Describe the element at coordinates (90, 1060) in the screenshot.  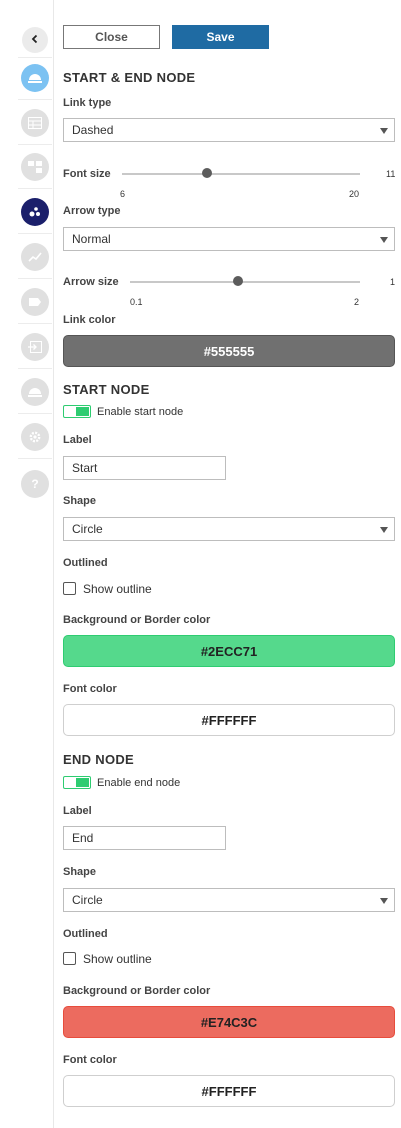
I see `end-font-color-label: Font color` at that location.